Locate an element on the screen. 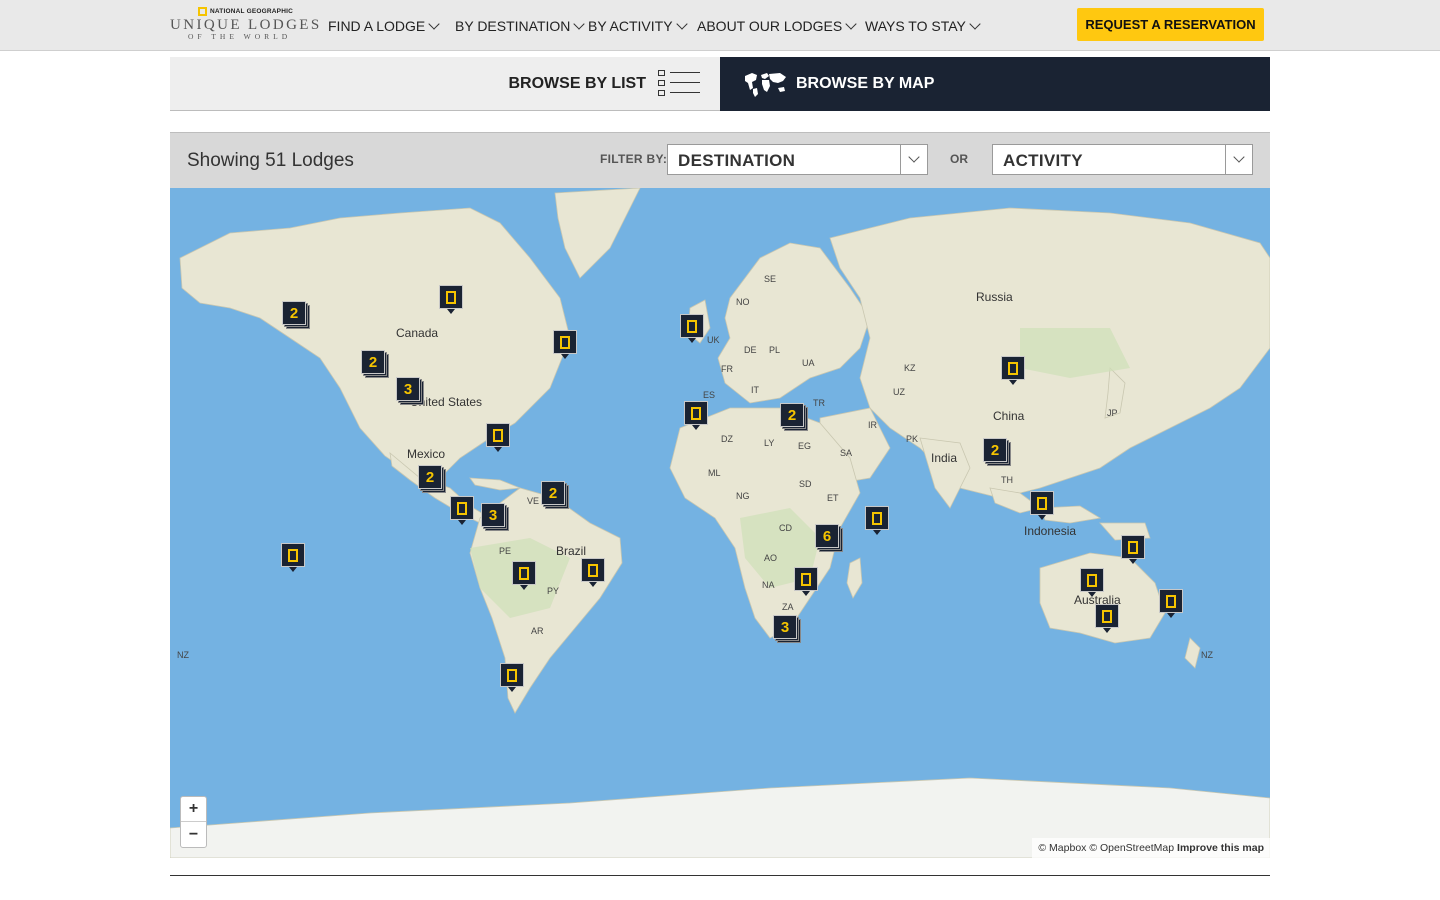  nav-ways-to-stay: WAYS TO STAY is located at coordinates (923, 25).